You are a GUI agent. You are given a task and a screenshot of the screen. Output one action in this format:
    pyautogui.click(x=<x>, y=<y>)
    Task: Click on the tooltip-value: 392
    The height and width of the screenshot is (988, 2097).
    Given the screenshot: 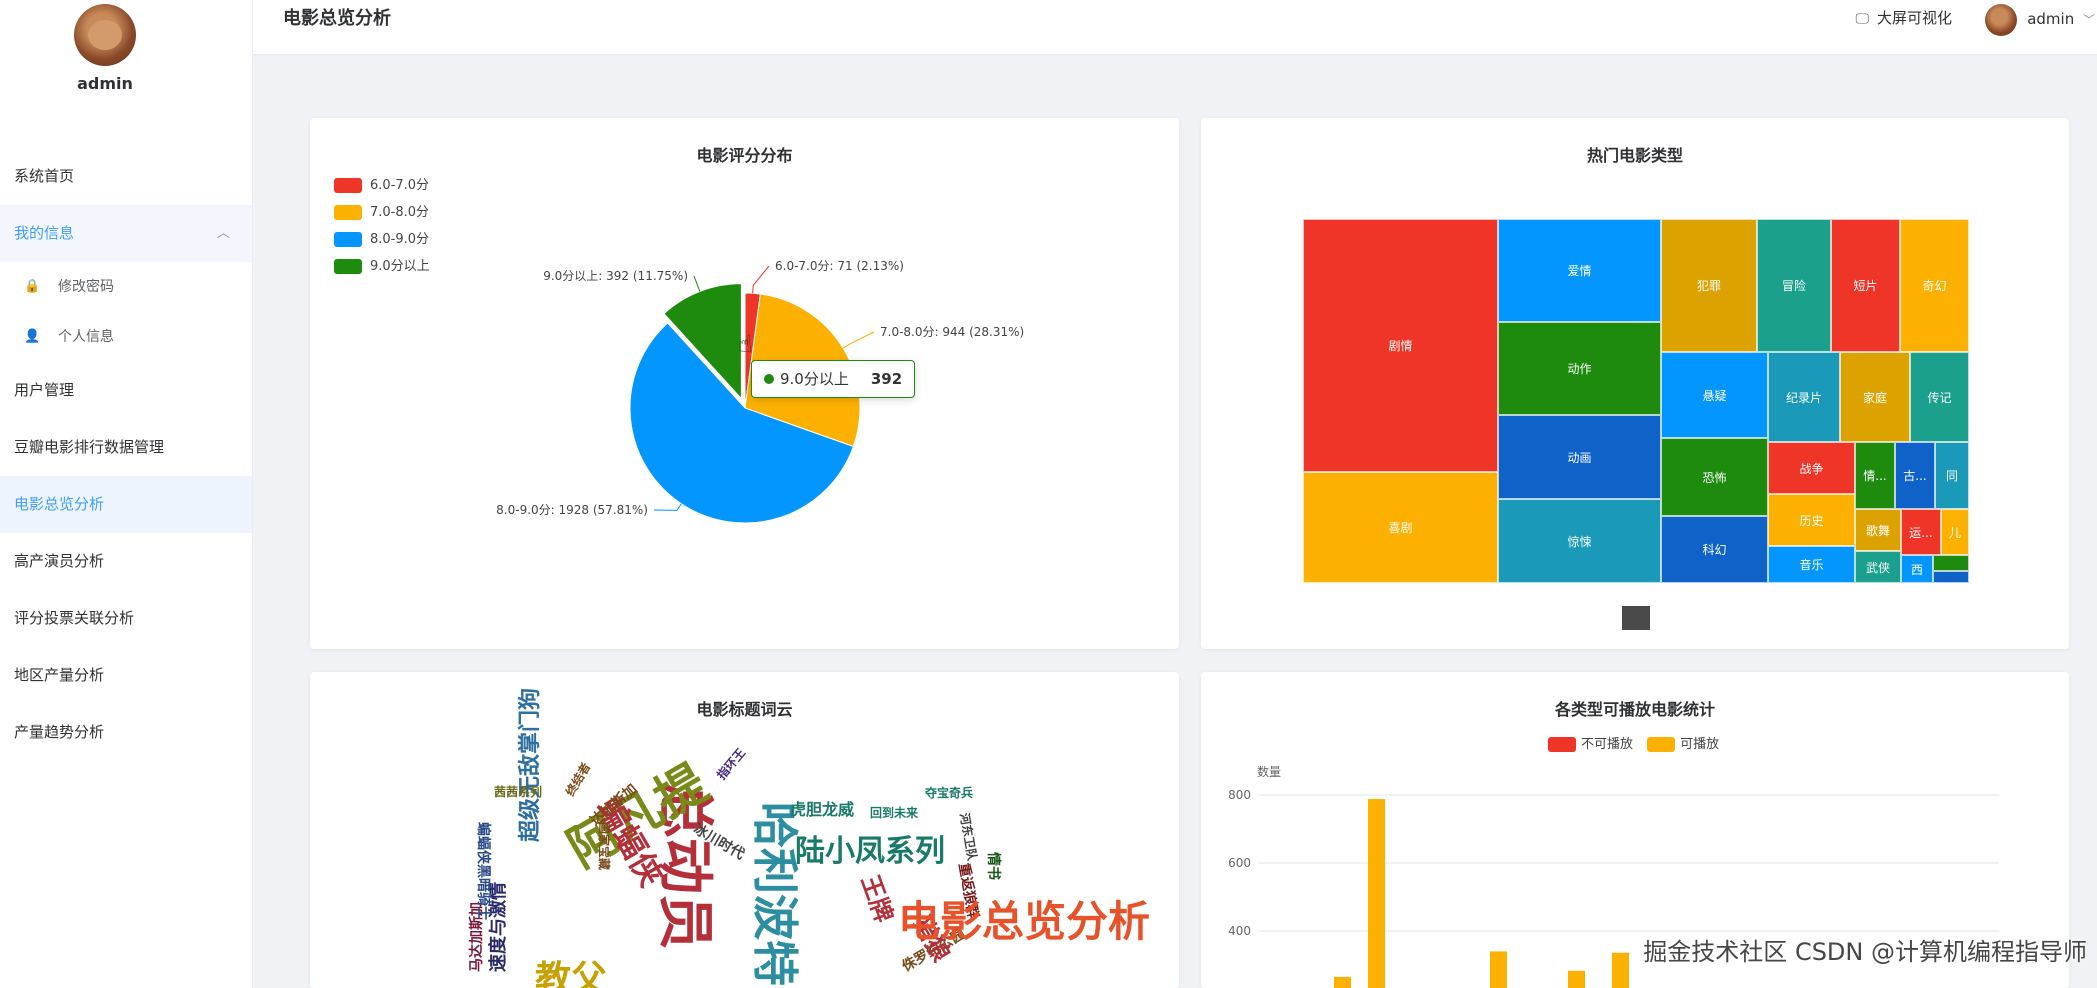 What is the action you would take?
    pyautogui.click(x=886, y=379)
    